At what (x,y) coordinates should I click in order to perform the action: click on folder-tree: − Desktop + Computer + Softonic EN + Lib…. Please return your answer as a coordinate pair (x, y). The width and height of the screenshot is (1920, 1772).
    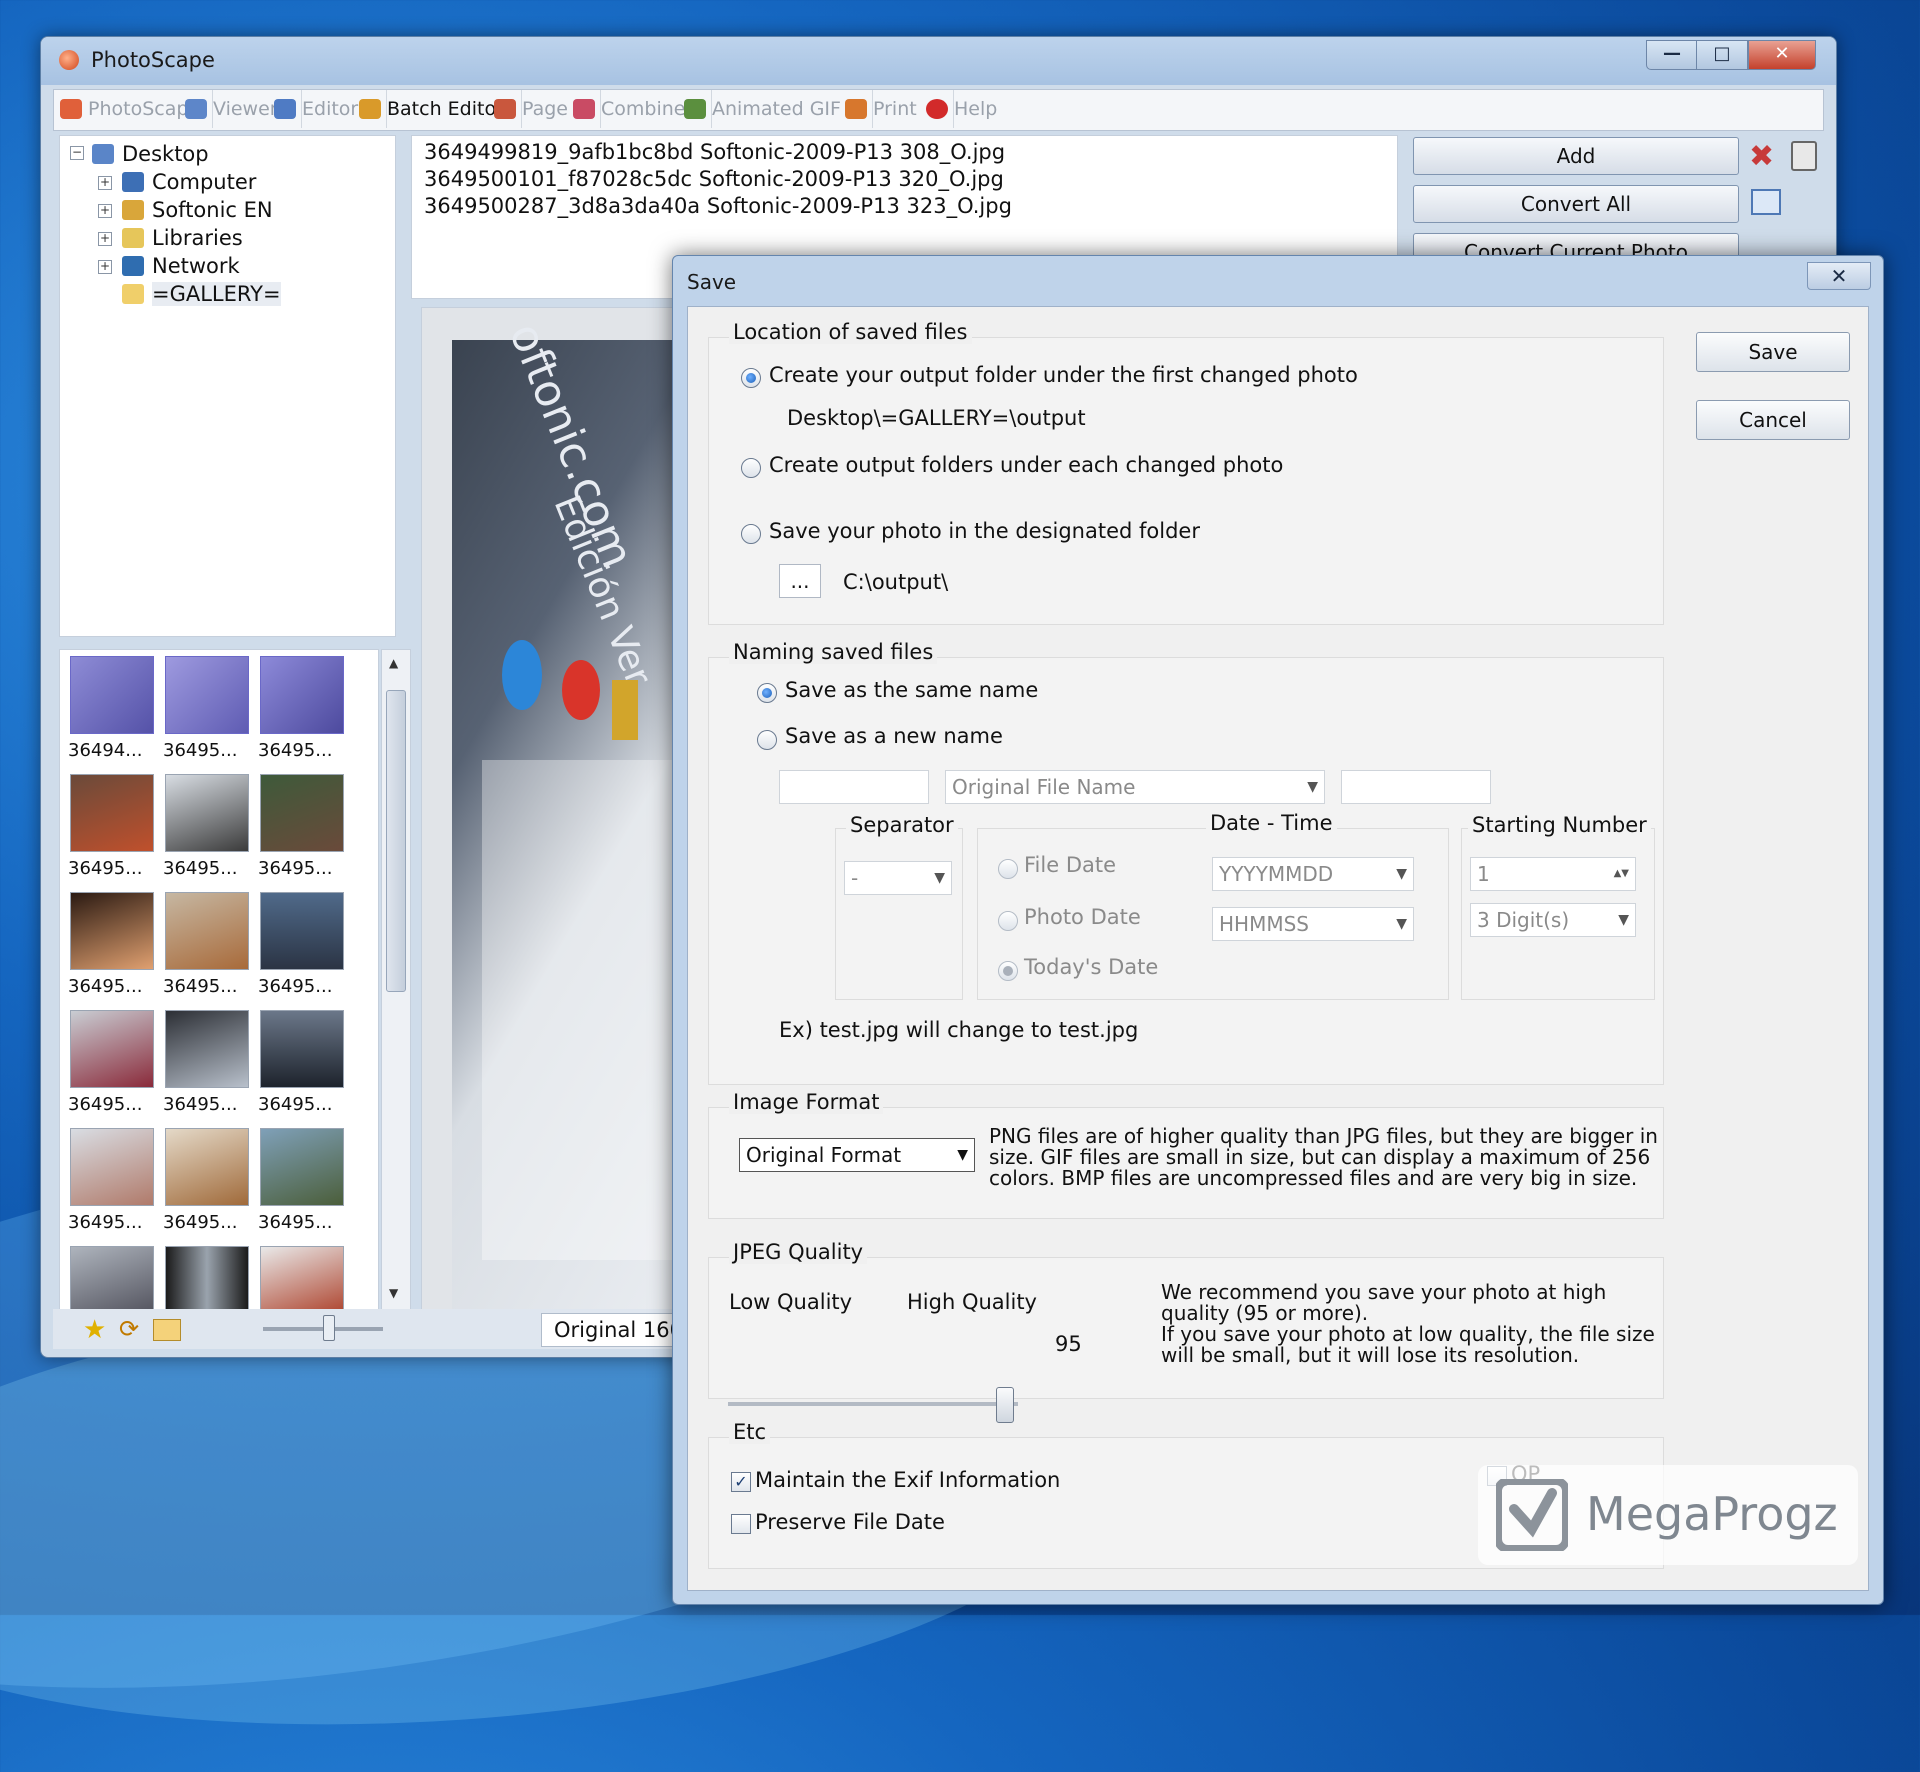
    Looking at the image, I should click on (227, 386).